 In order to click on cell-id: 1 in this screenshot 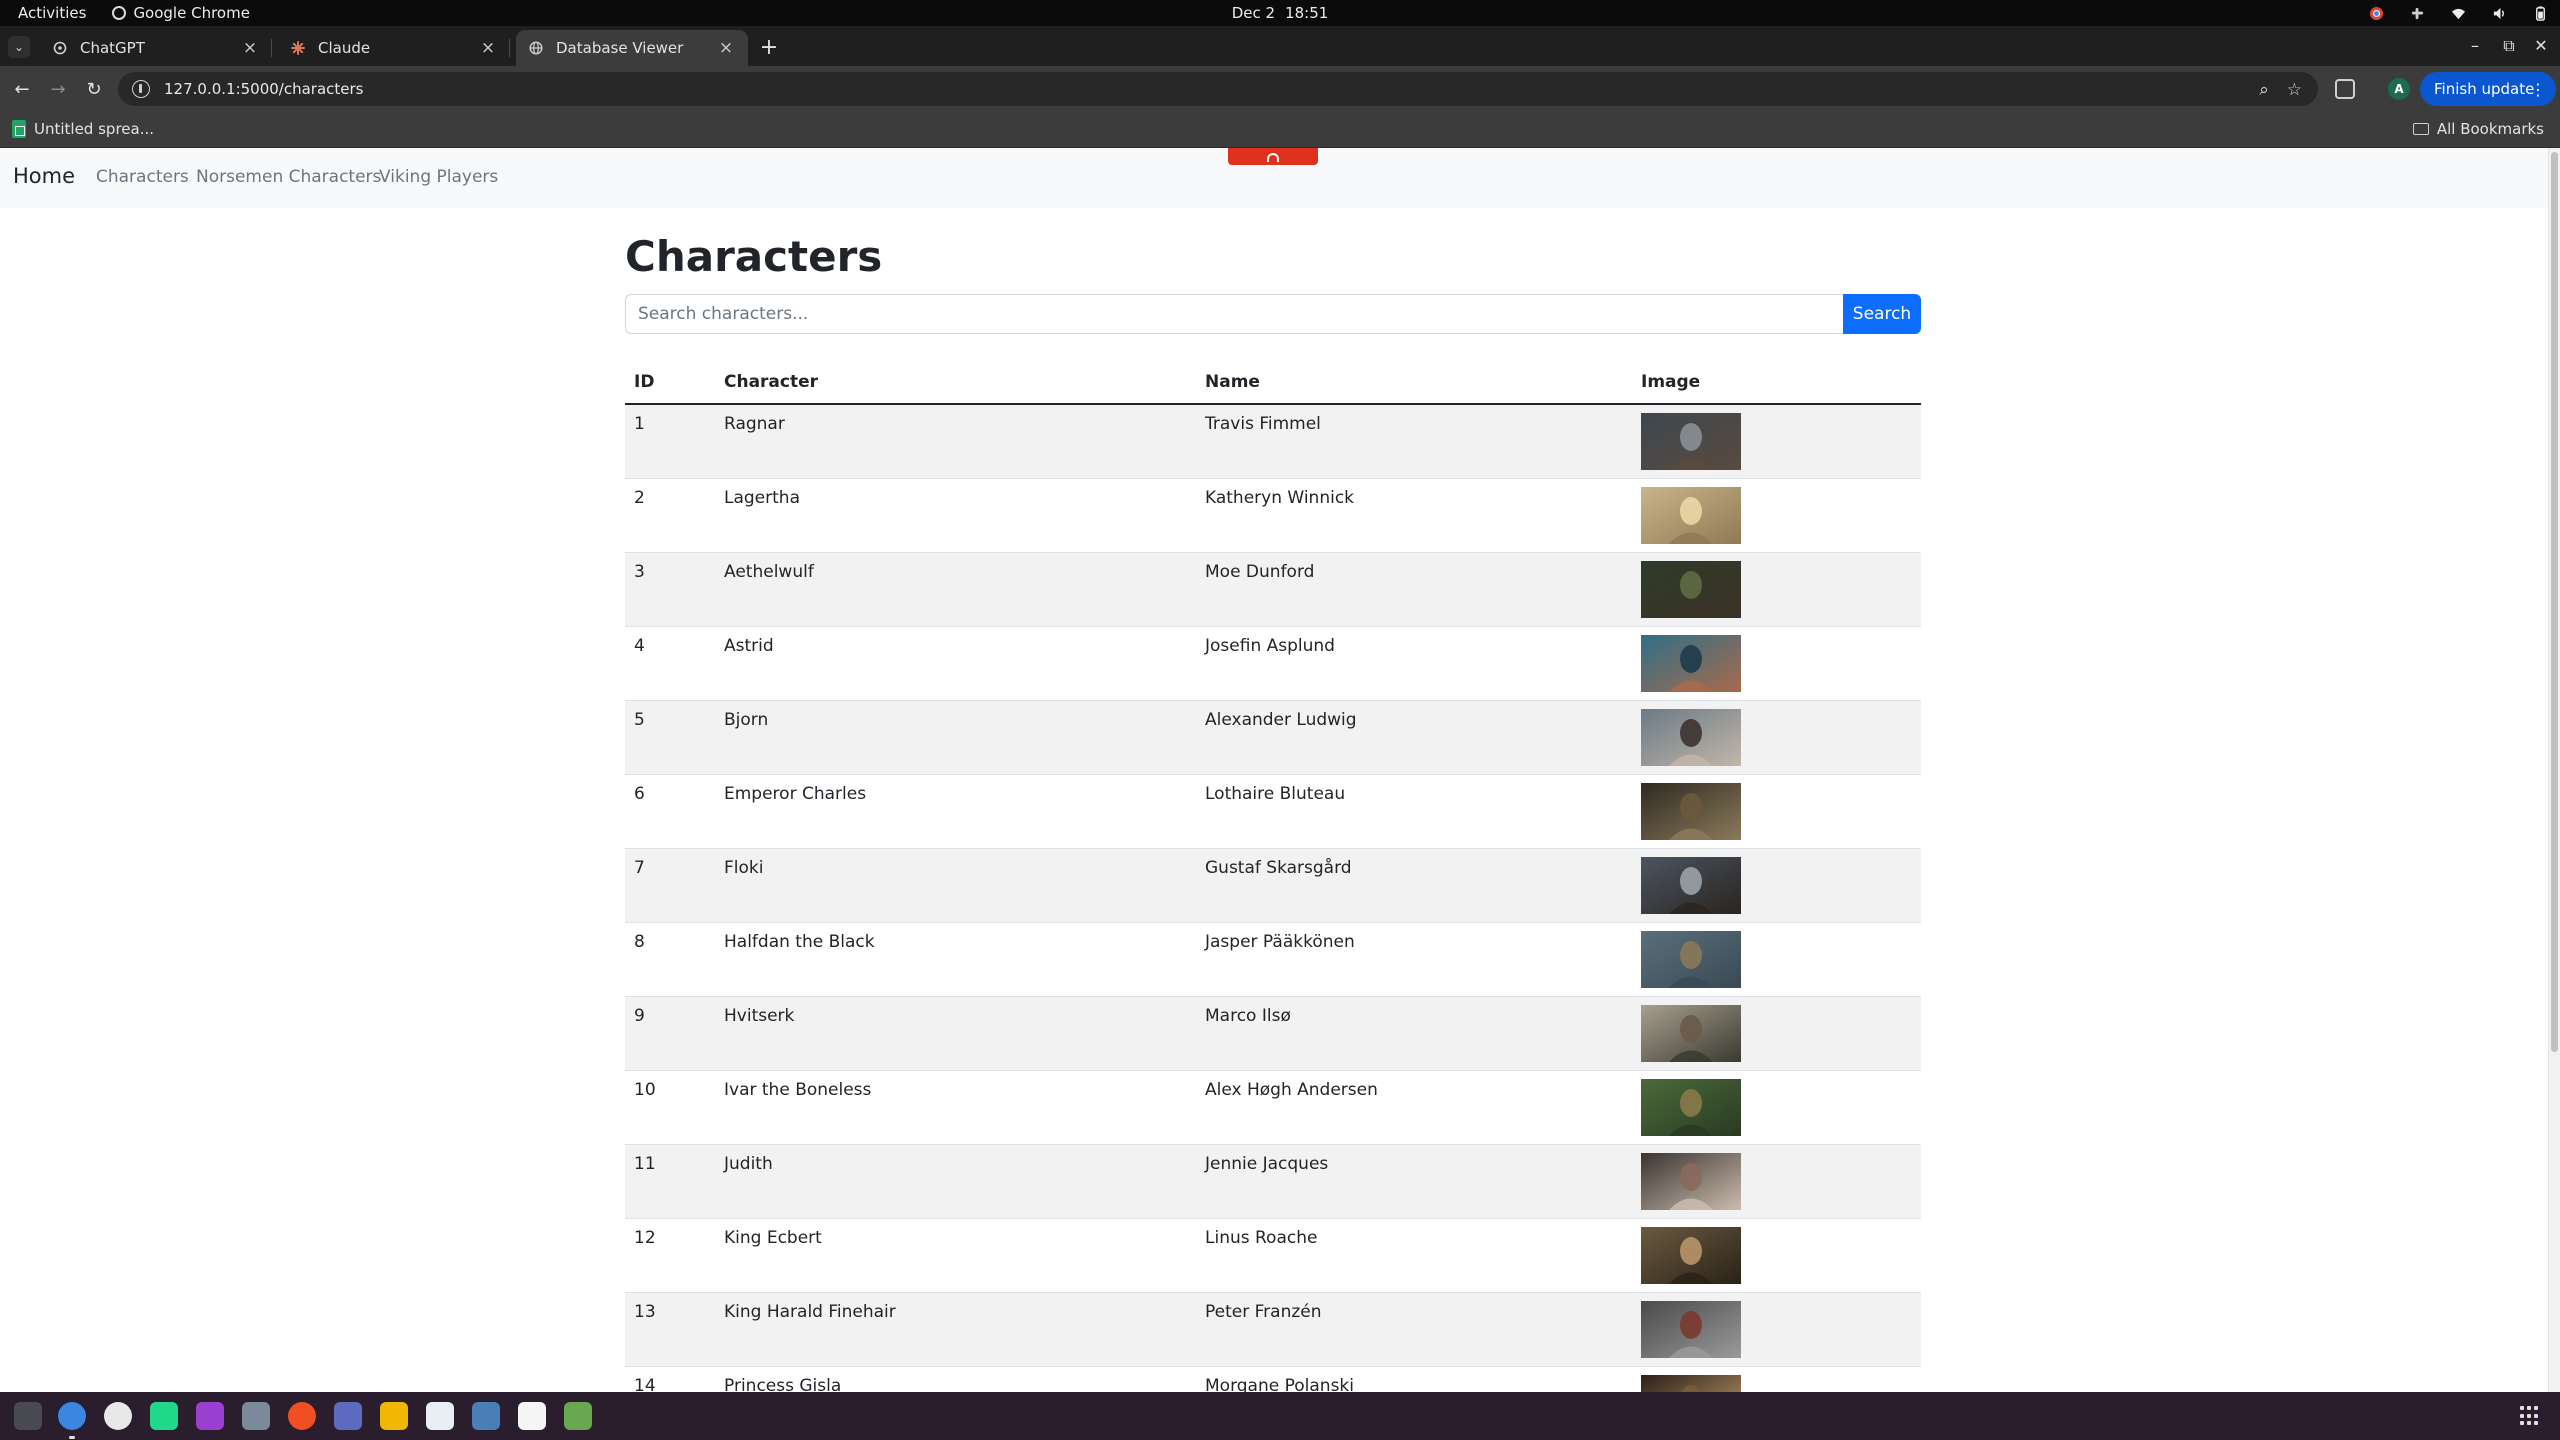, I will do `click(670, 441)`.